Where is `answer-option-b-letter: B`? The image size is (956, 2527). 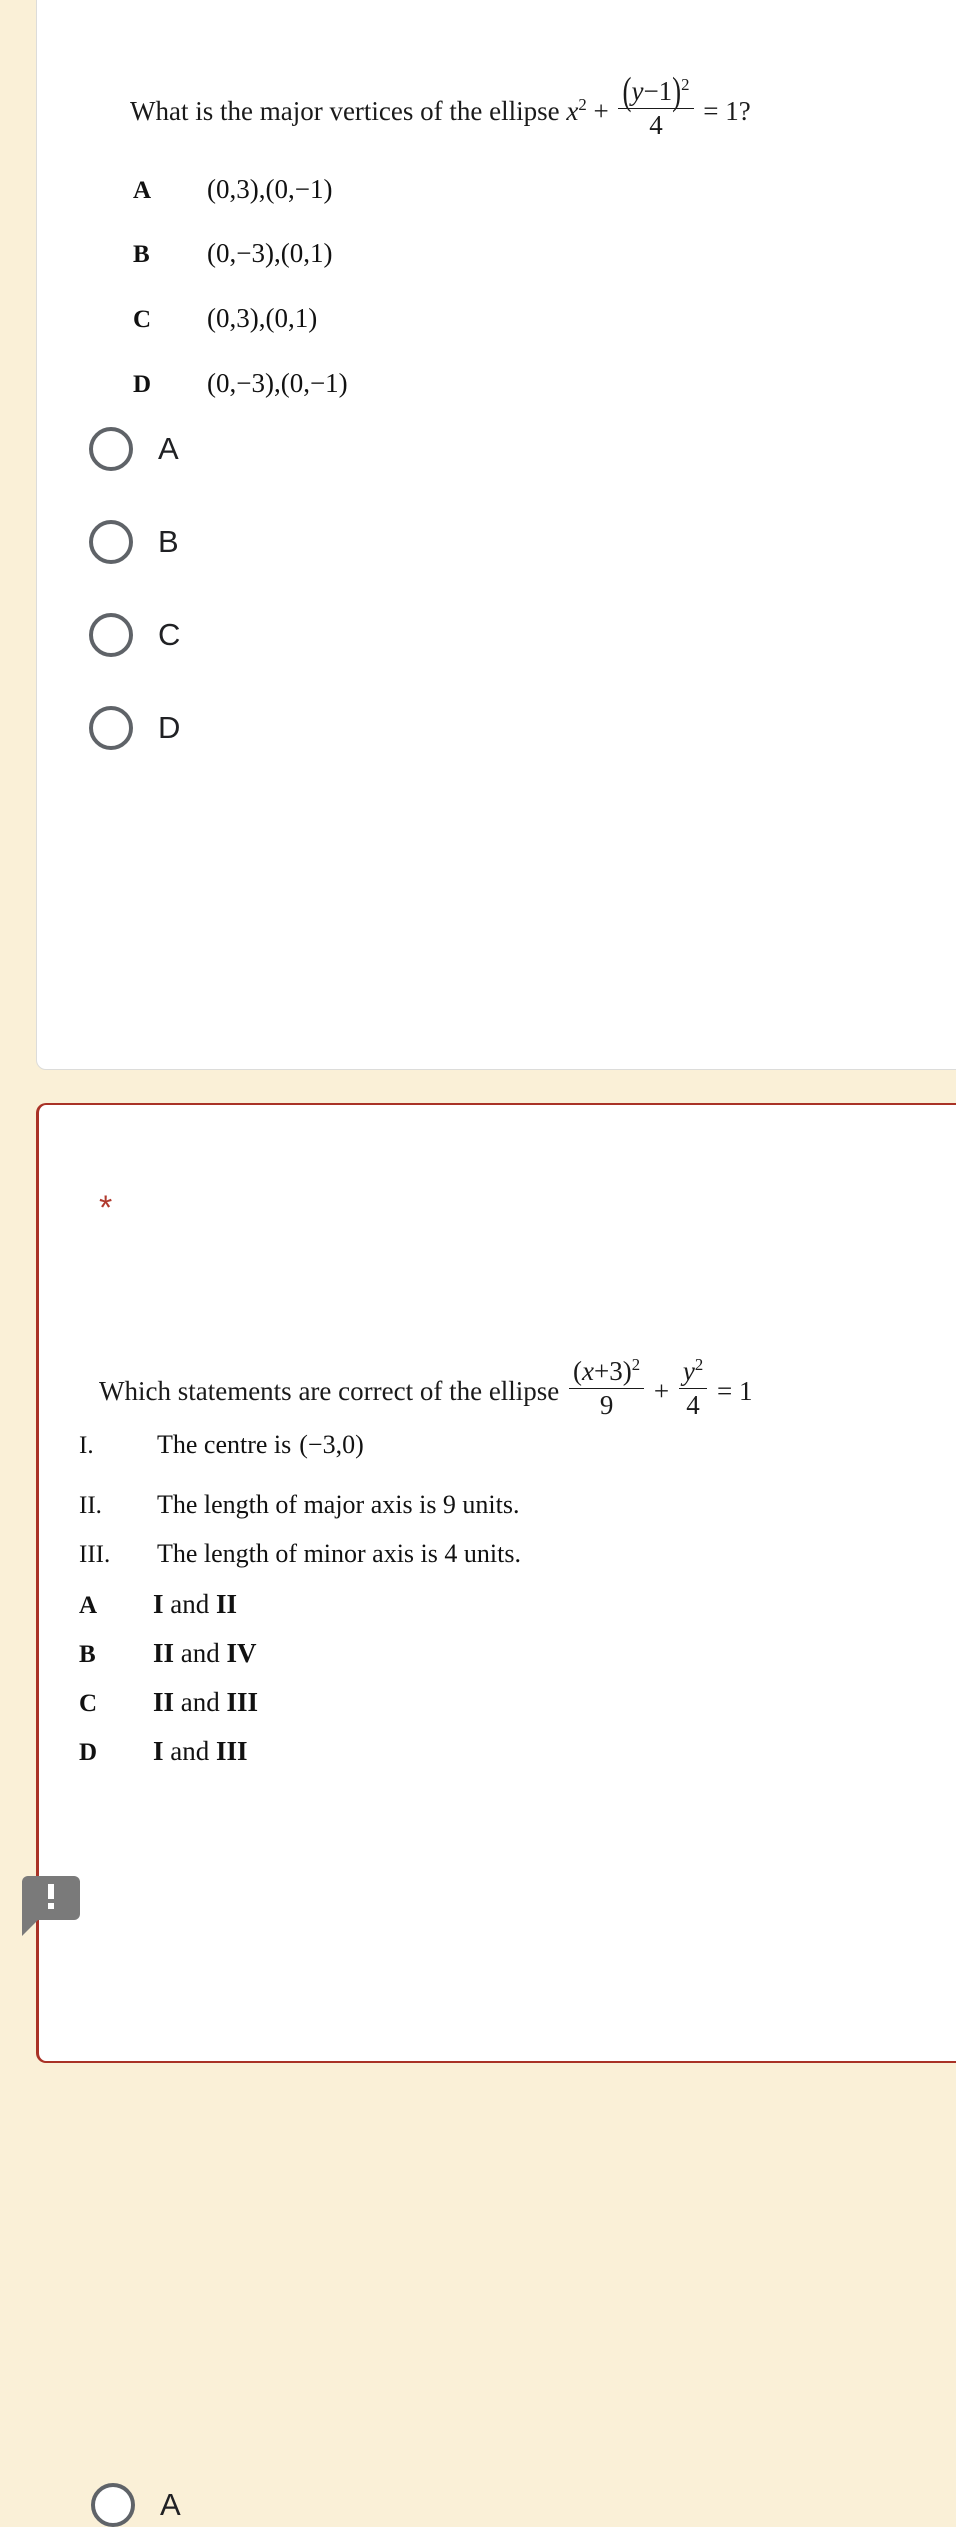 answer-option-b-letter: B is located at coordinates (141, 254).